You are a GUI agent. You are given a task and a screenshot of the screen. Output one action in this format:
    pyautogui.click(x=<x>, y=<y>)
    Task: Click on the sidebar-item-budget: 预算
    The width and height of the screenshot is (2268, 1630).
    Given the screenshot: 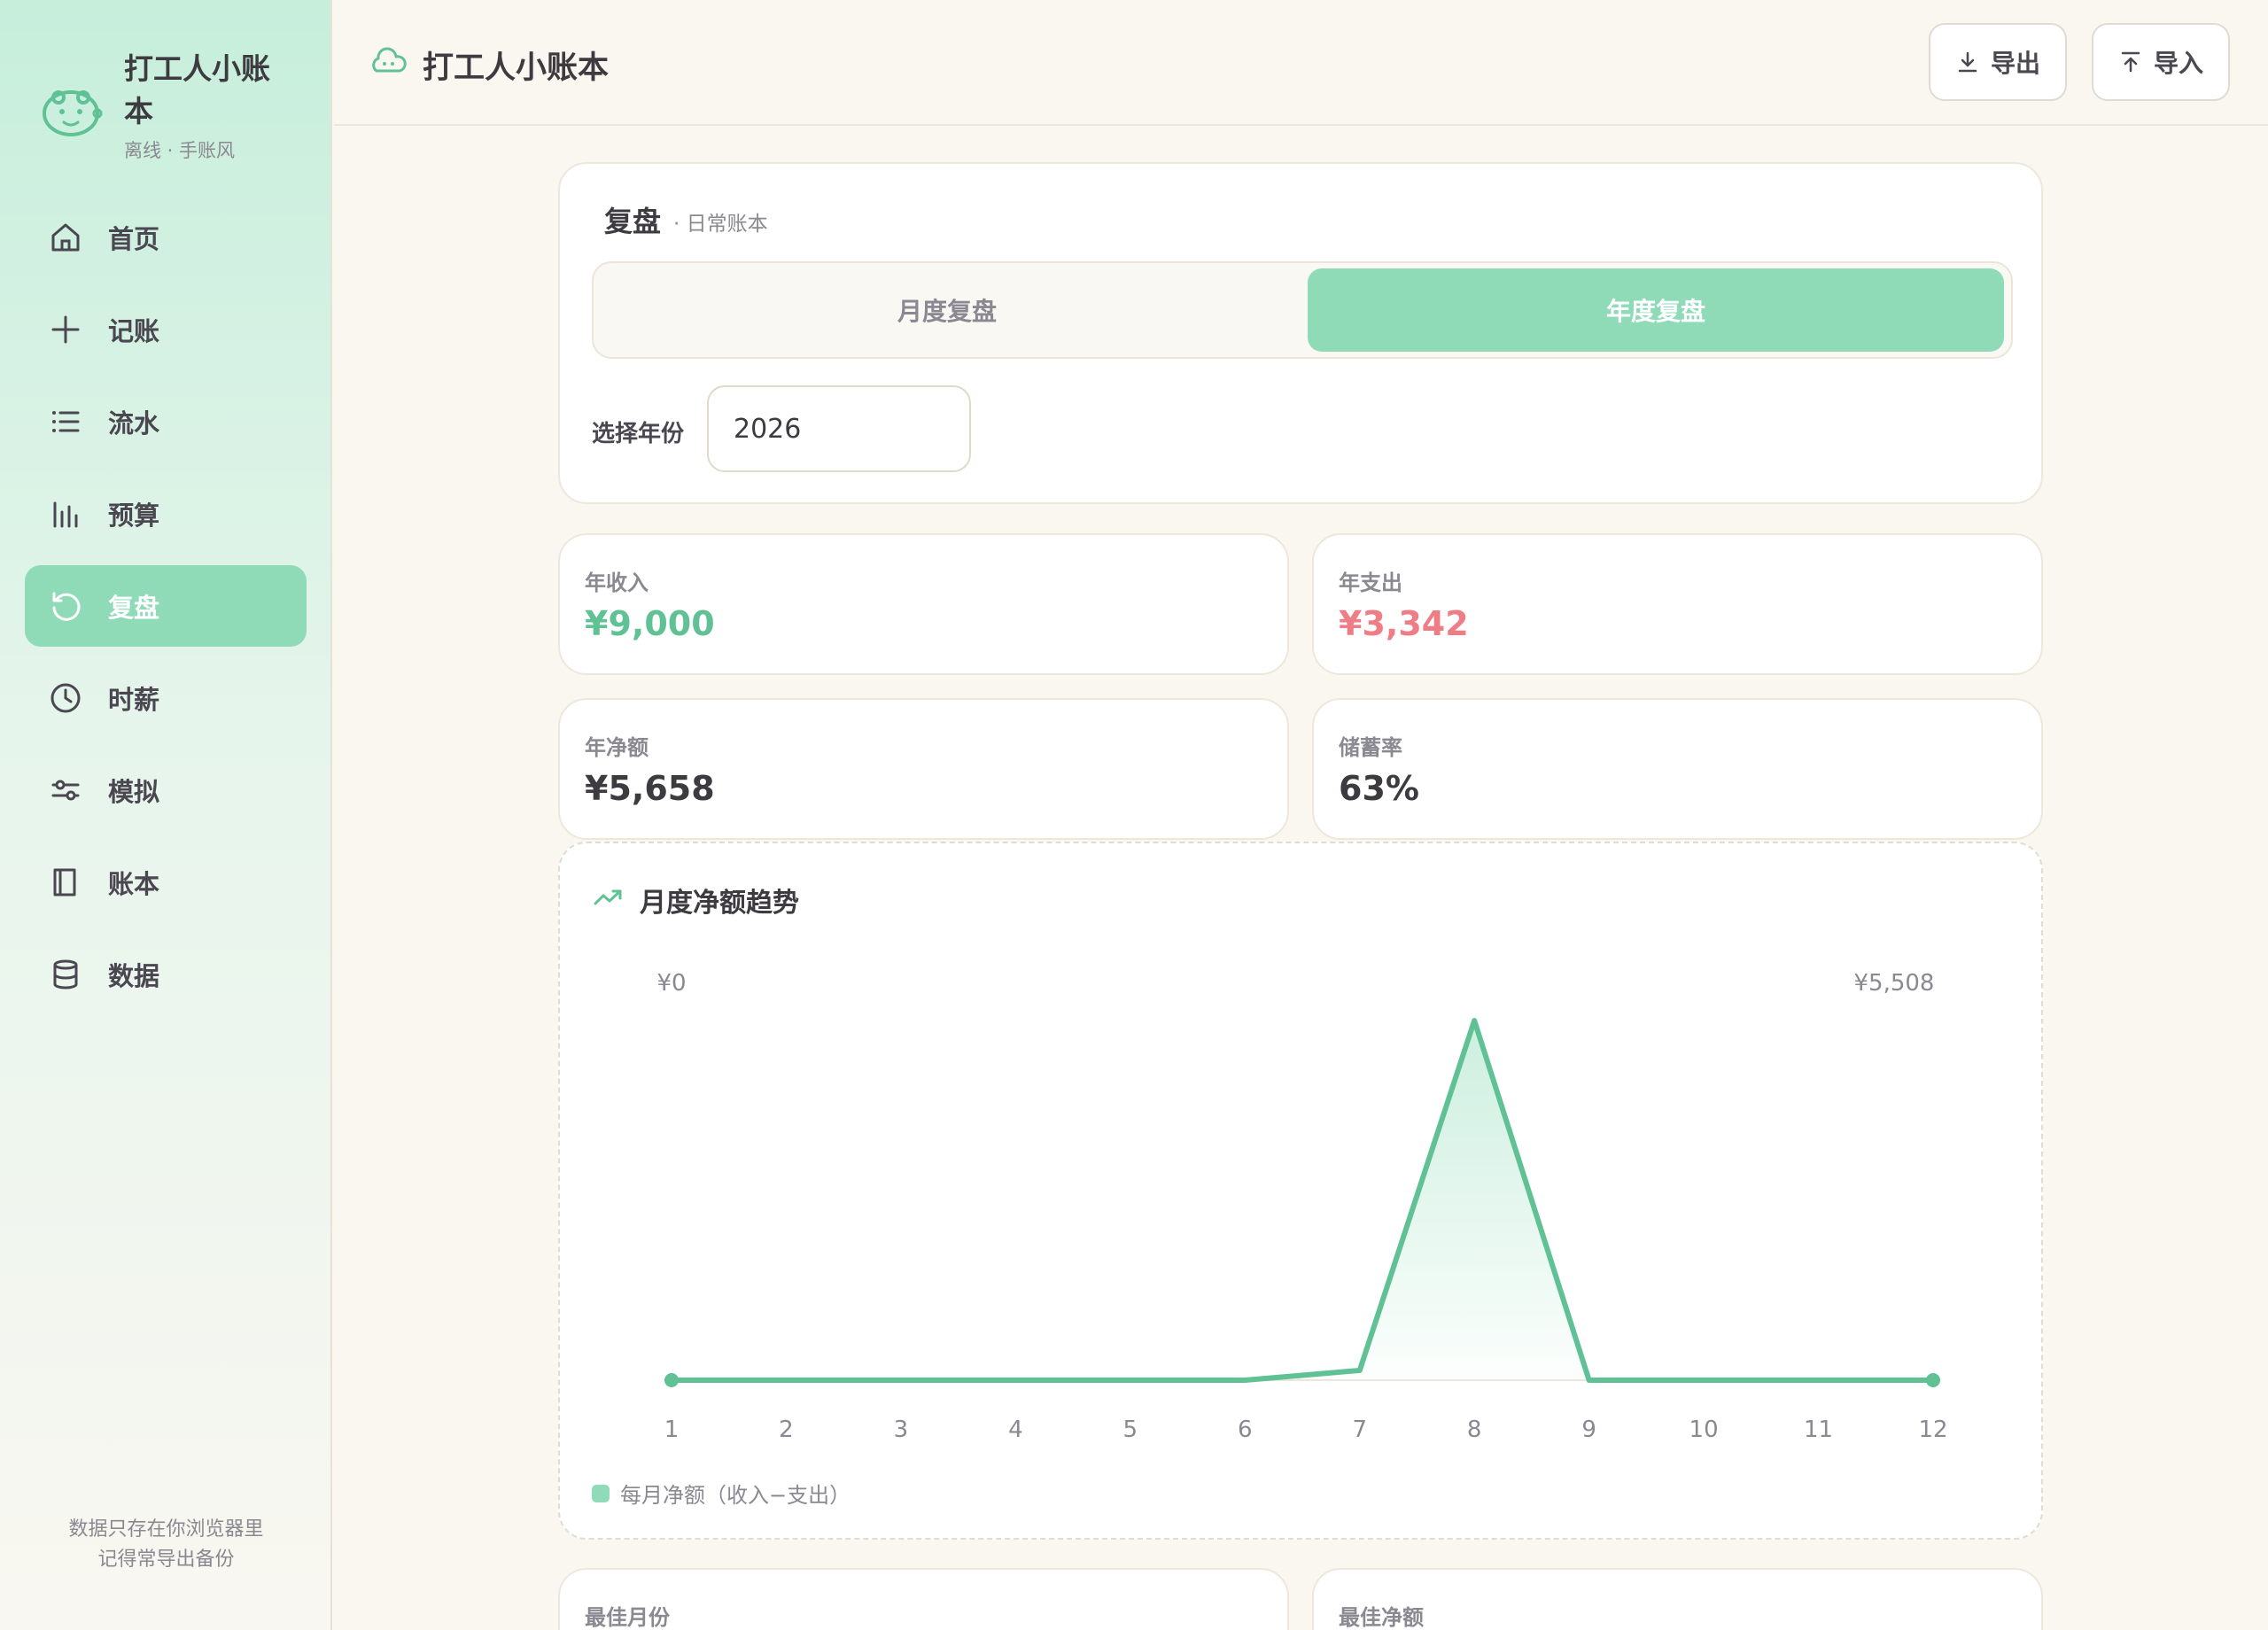 What is the action you would take?
    pyautogui.click(x=166, y=514)
    